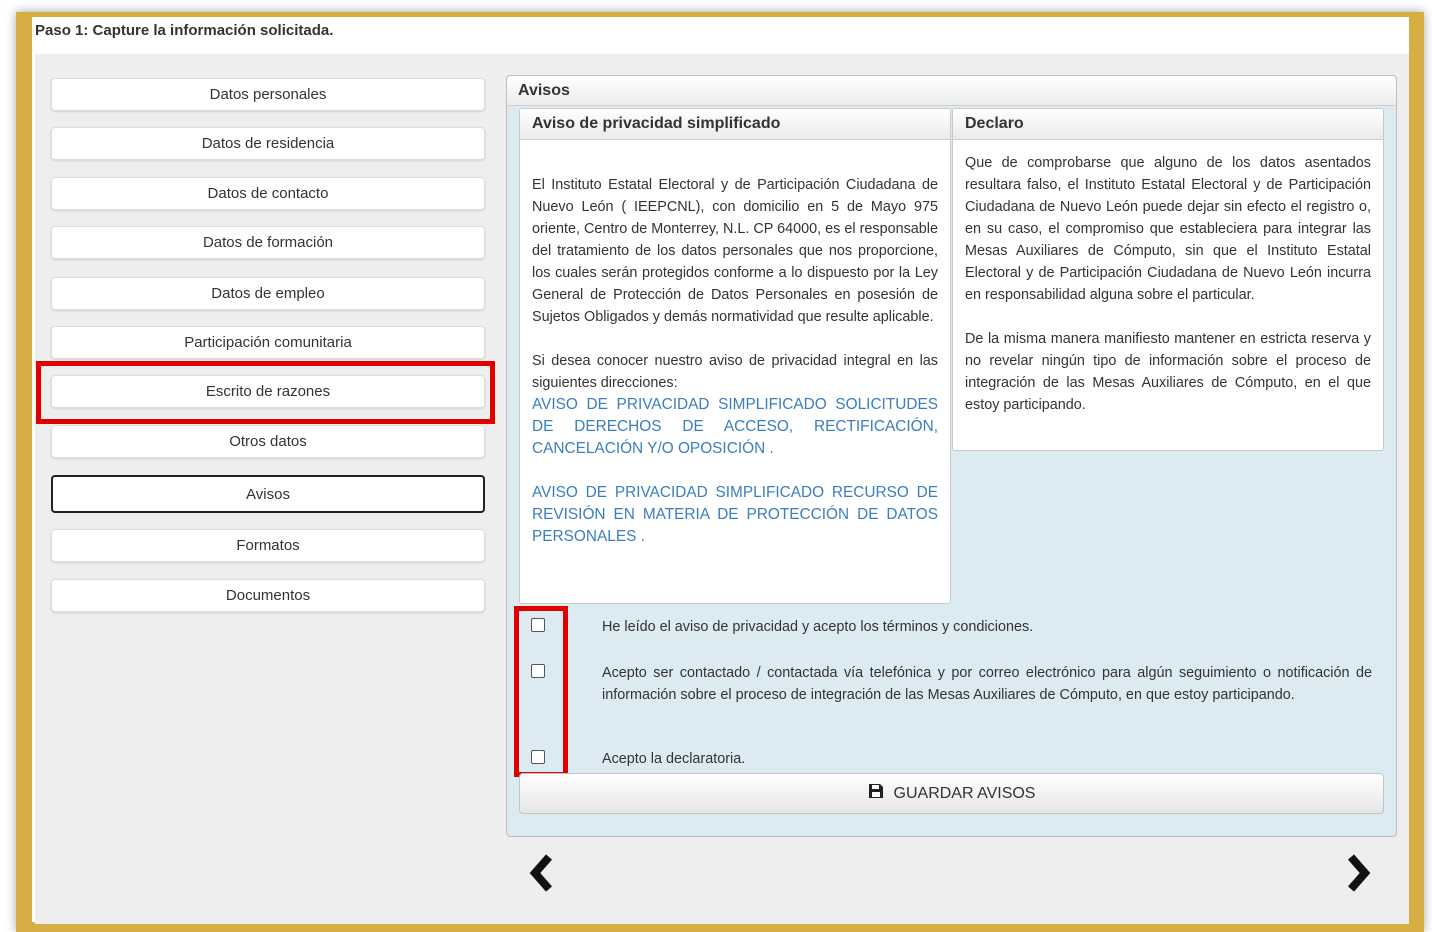  Describe the element at coordinates (538, 625) in the screenshot. I see `accept-privacy-checkbox` at that location.